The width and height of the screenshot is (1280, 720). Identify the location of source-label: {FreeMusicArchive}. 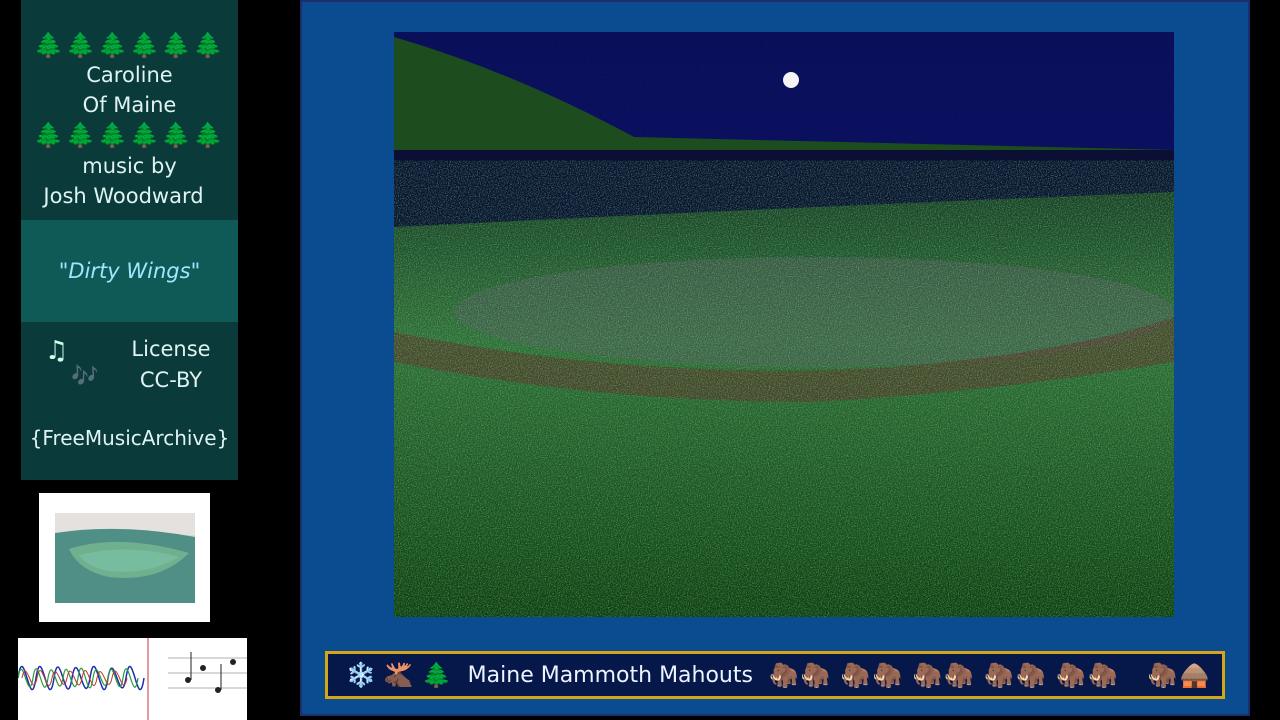
(129, 438).